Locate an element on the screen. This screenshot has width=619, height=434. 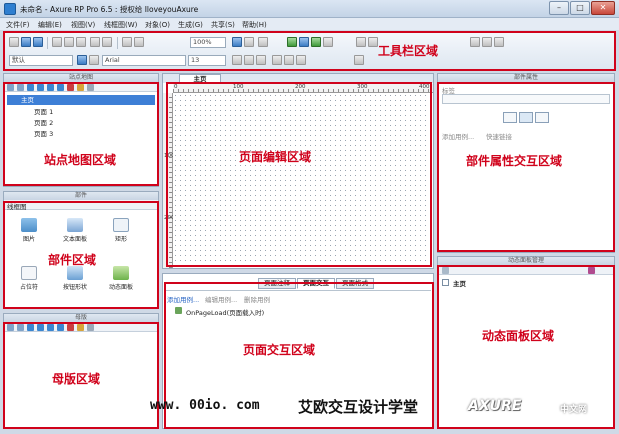
minimize-button: – is located at coordinates (559, 8).